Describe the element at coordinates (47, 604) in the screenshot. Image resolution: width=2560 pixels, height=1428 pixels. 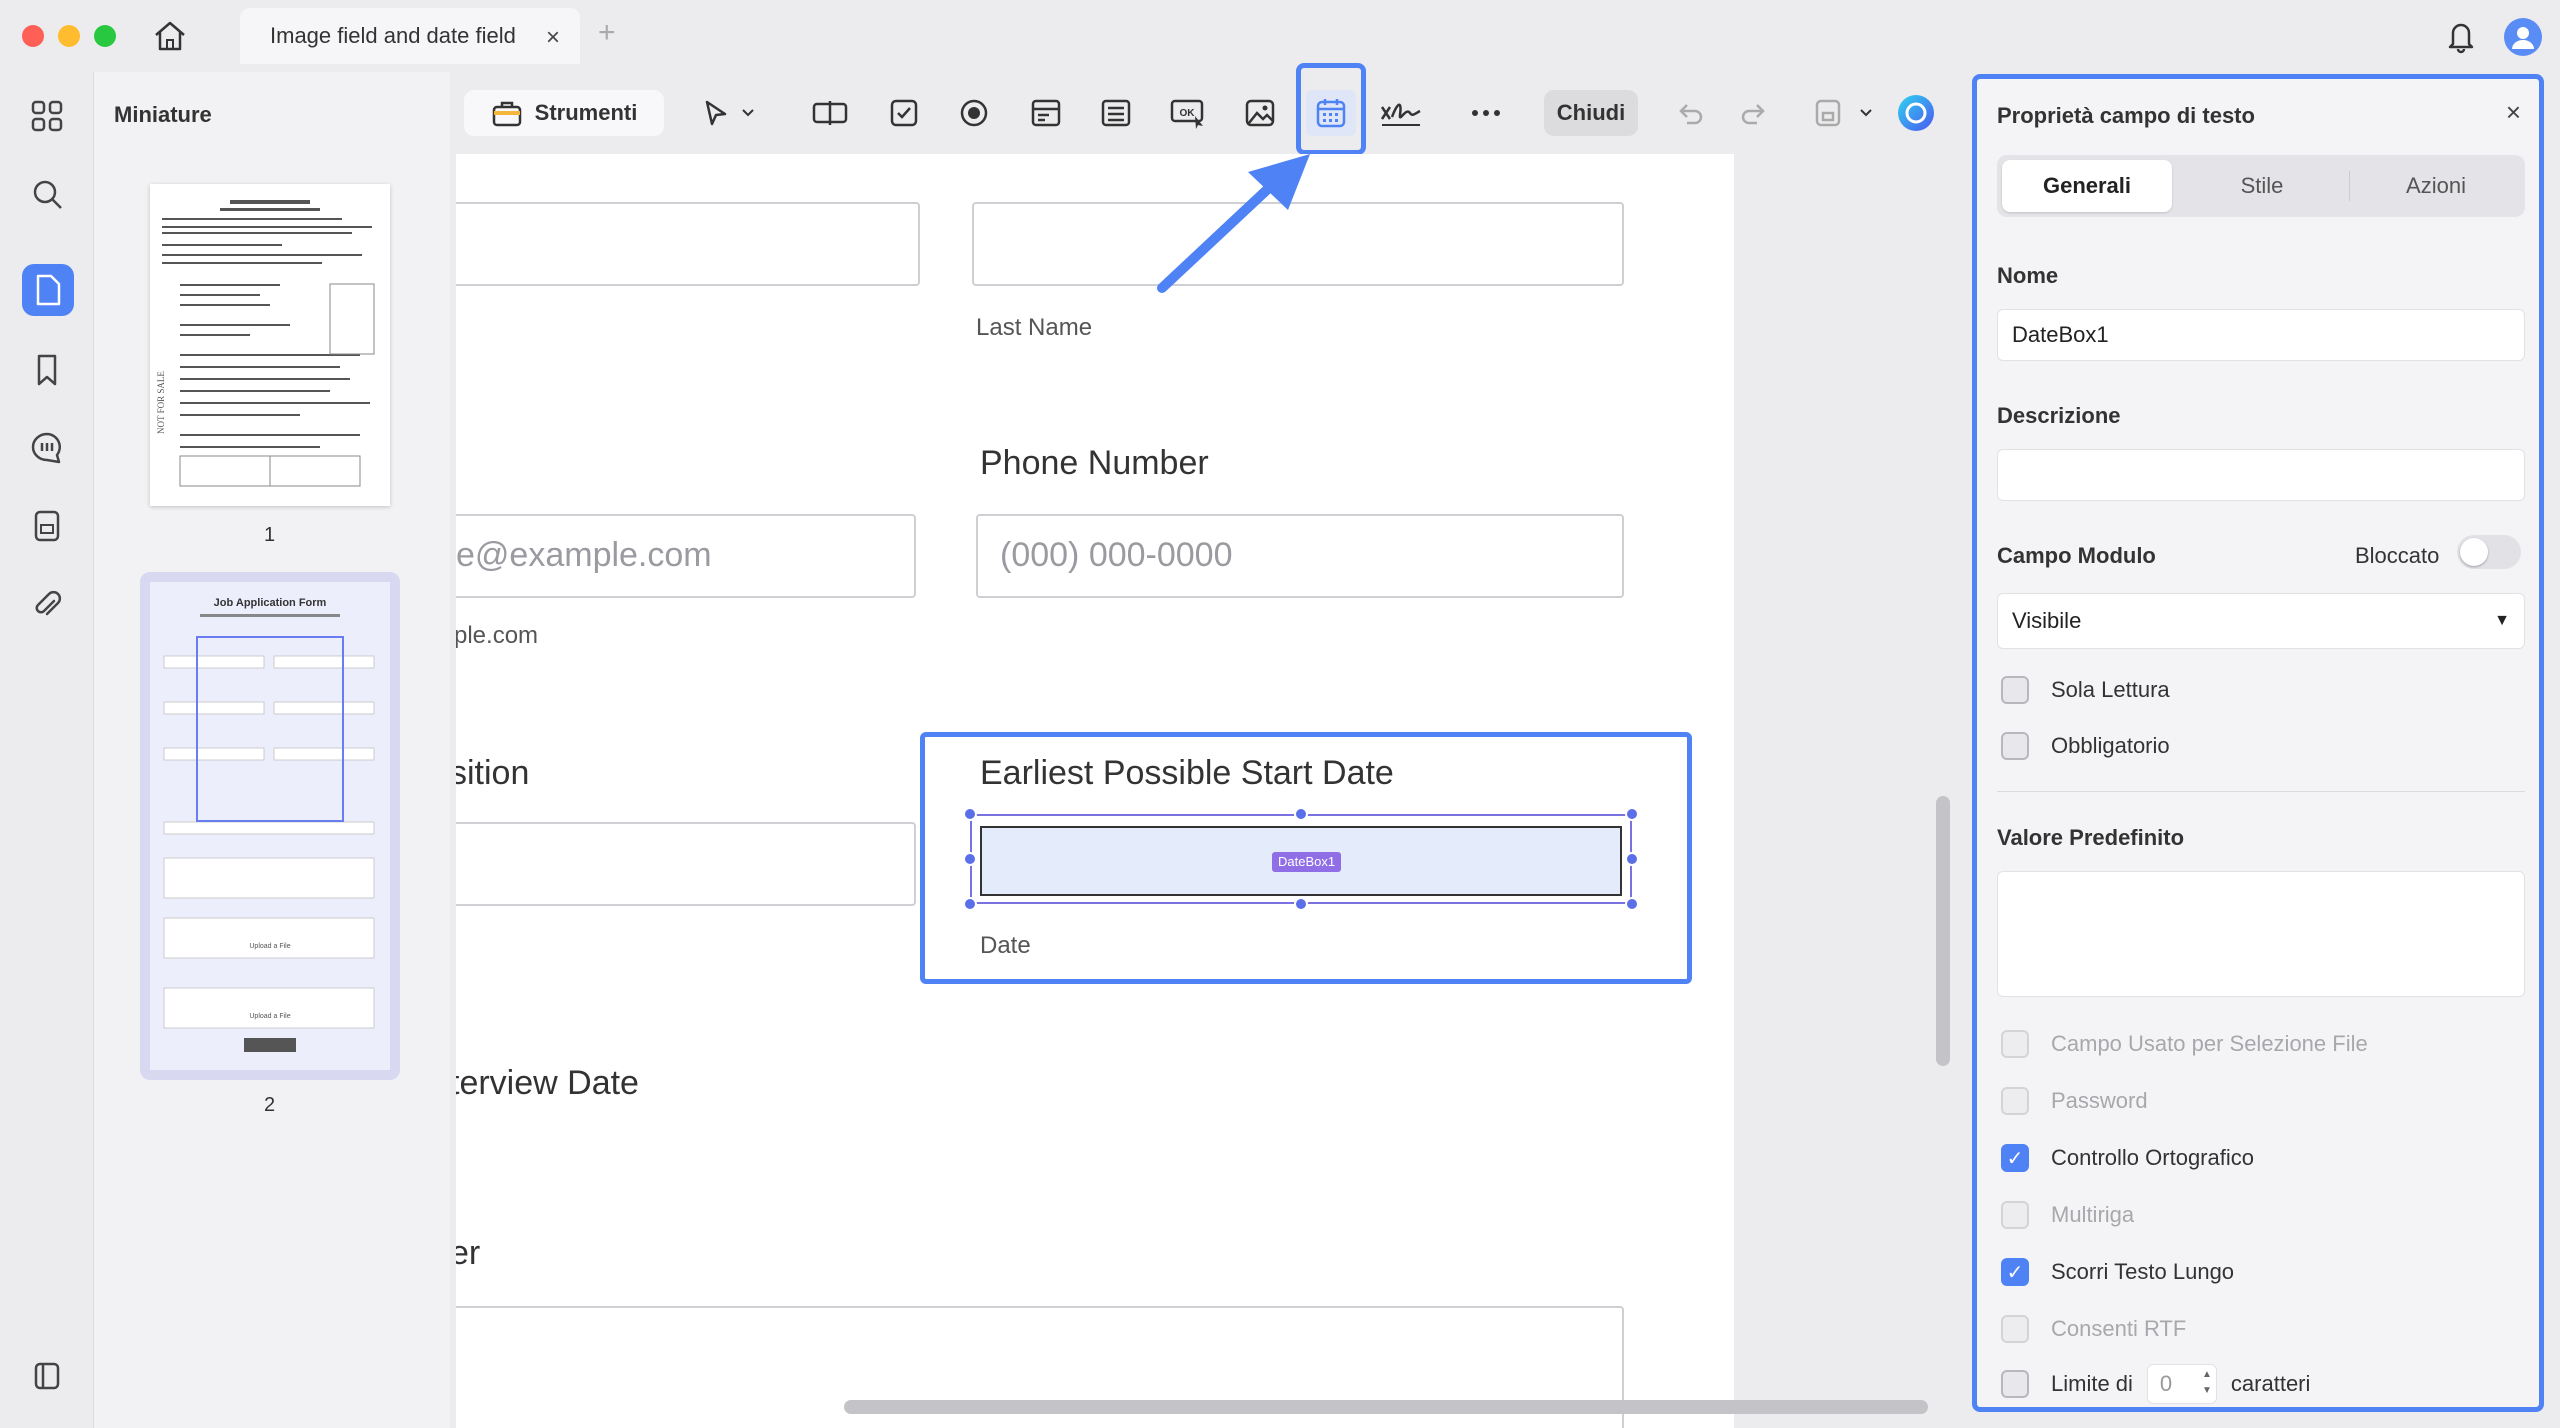
I see `attachment-icon` at that location.